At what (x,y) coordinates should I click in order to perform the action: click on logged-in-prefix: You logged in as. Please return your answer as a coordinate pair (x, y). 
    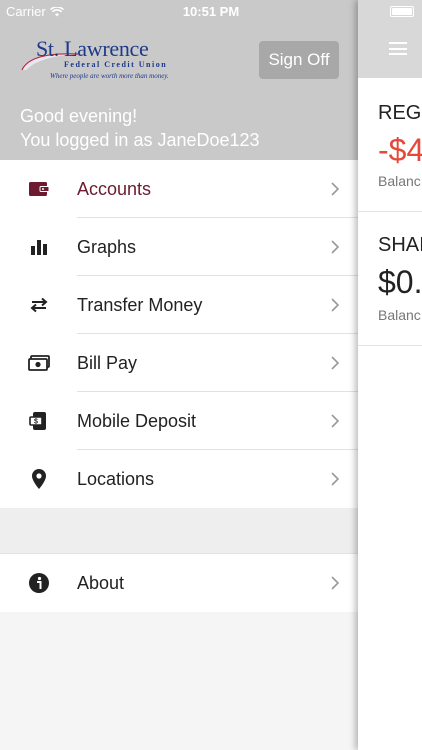
    Looking at the image, I should click on (89, 140).